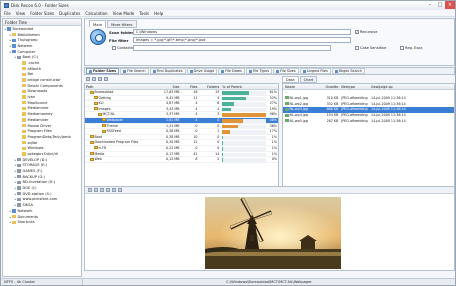 The height and width of the screenshot is (286, 456). I want to click on rotate-icon, so click(114, 190).